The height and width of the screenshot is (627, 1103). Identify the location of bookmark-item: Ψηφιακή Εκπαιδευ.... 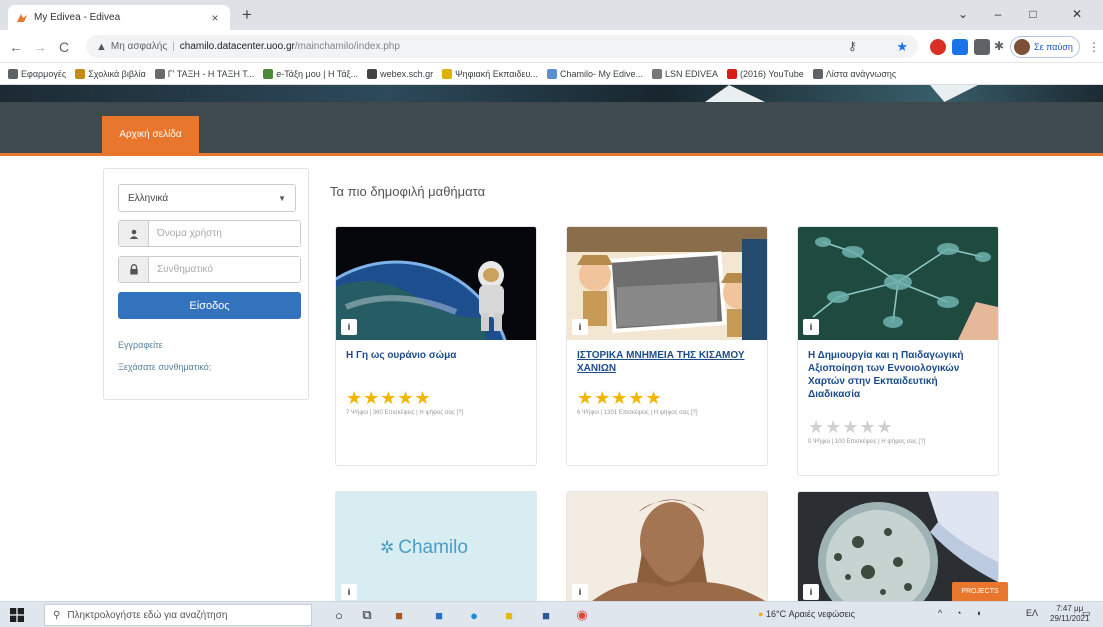
(490, 73).